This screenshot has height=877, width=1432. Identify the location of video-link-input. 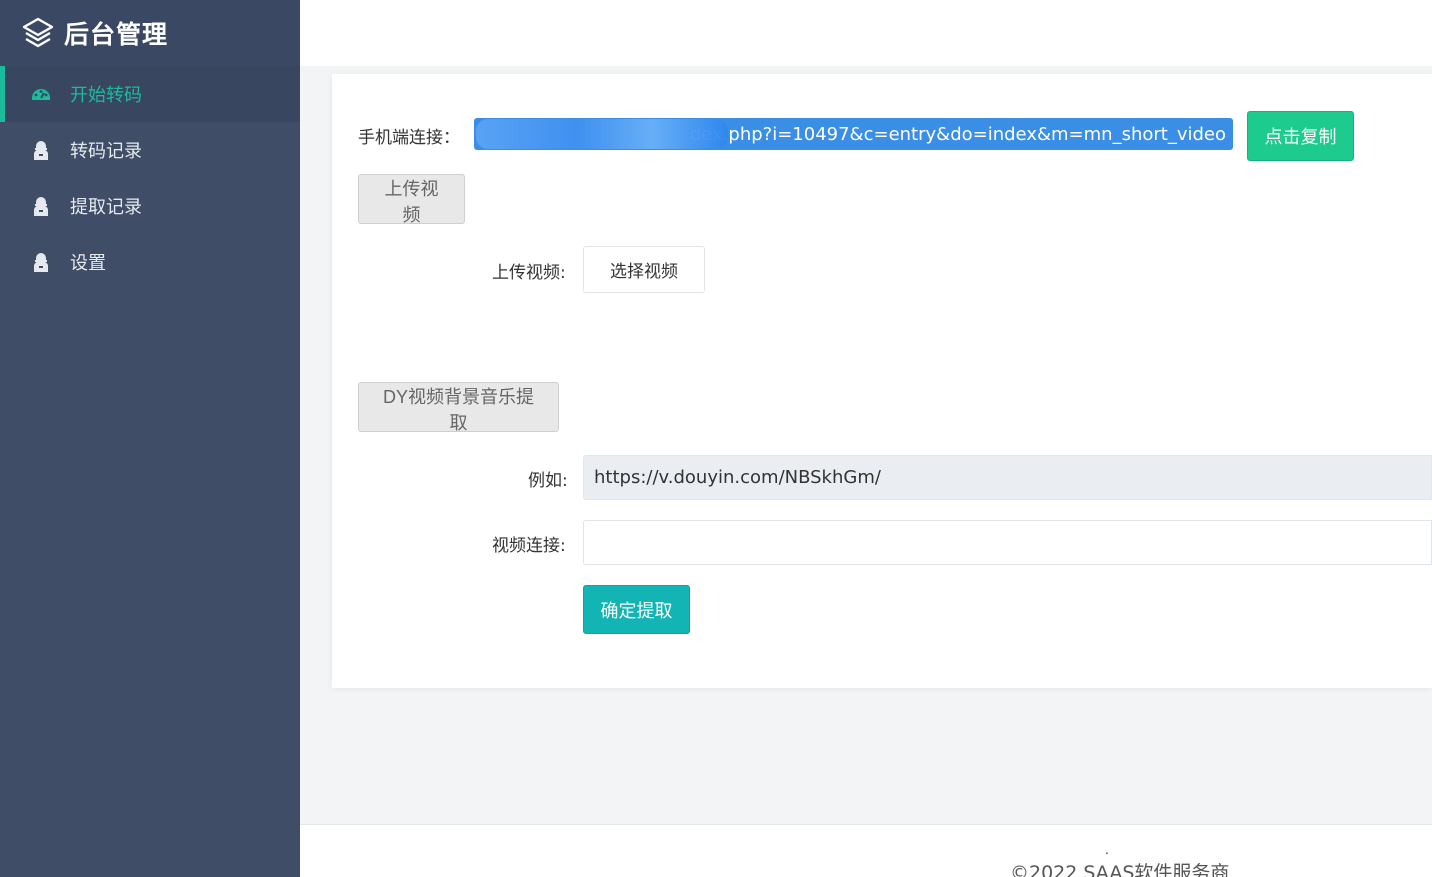
(1007, 542).